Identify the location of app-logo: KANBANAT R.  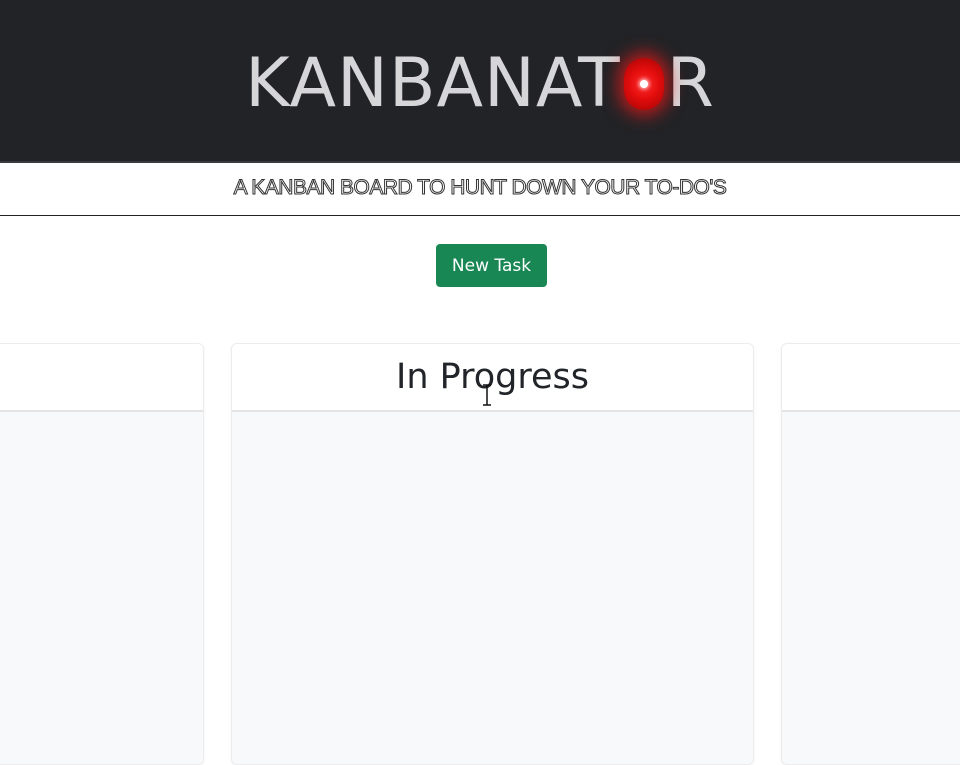
(480, 83).